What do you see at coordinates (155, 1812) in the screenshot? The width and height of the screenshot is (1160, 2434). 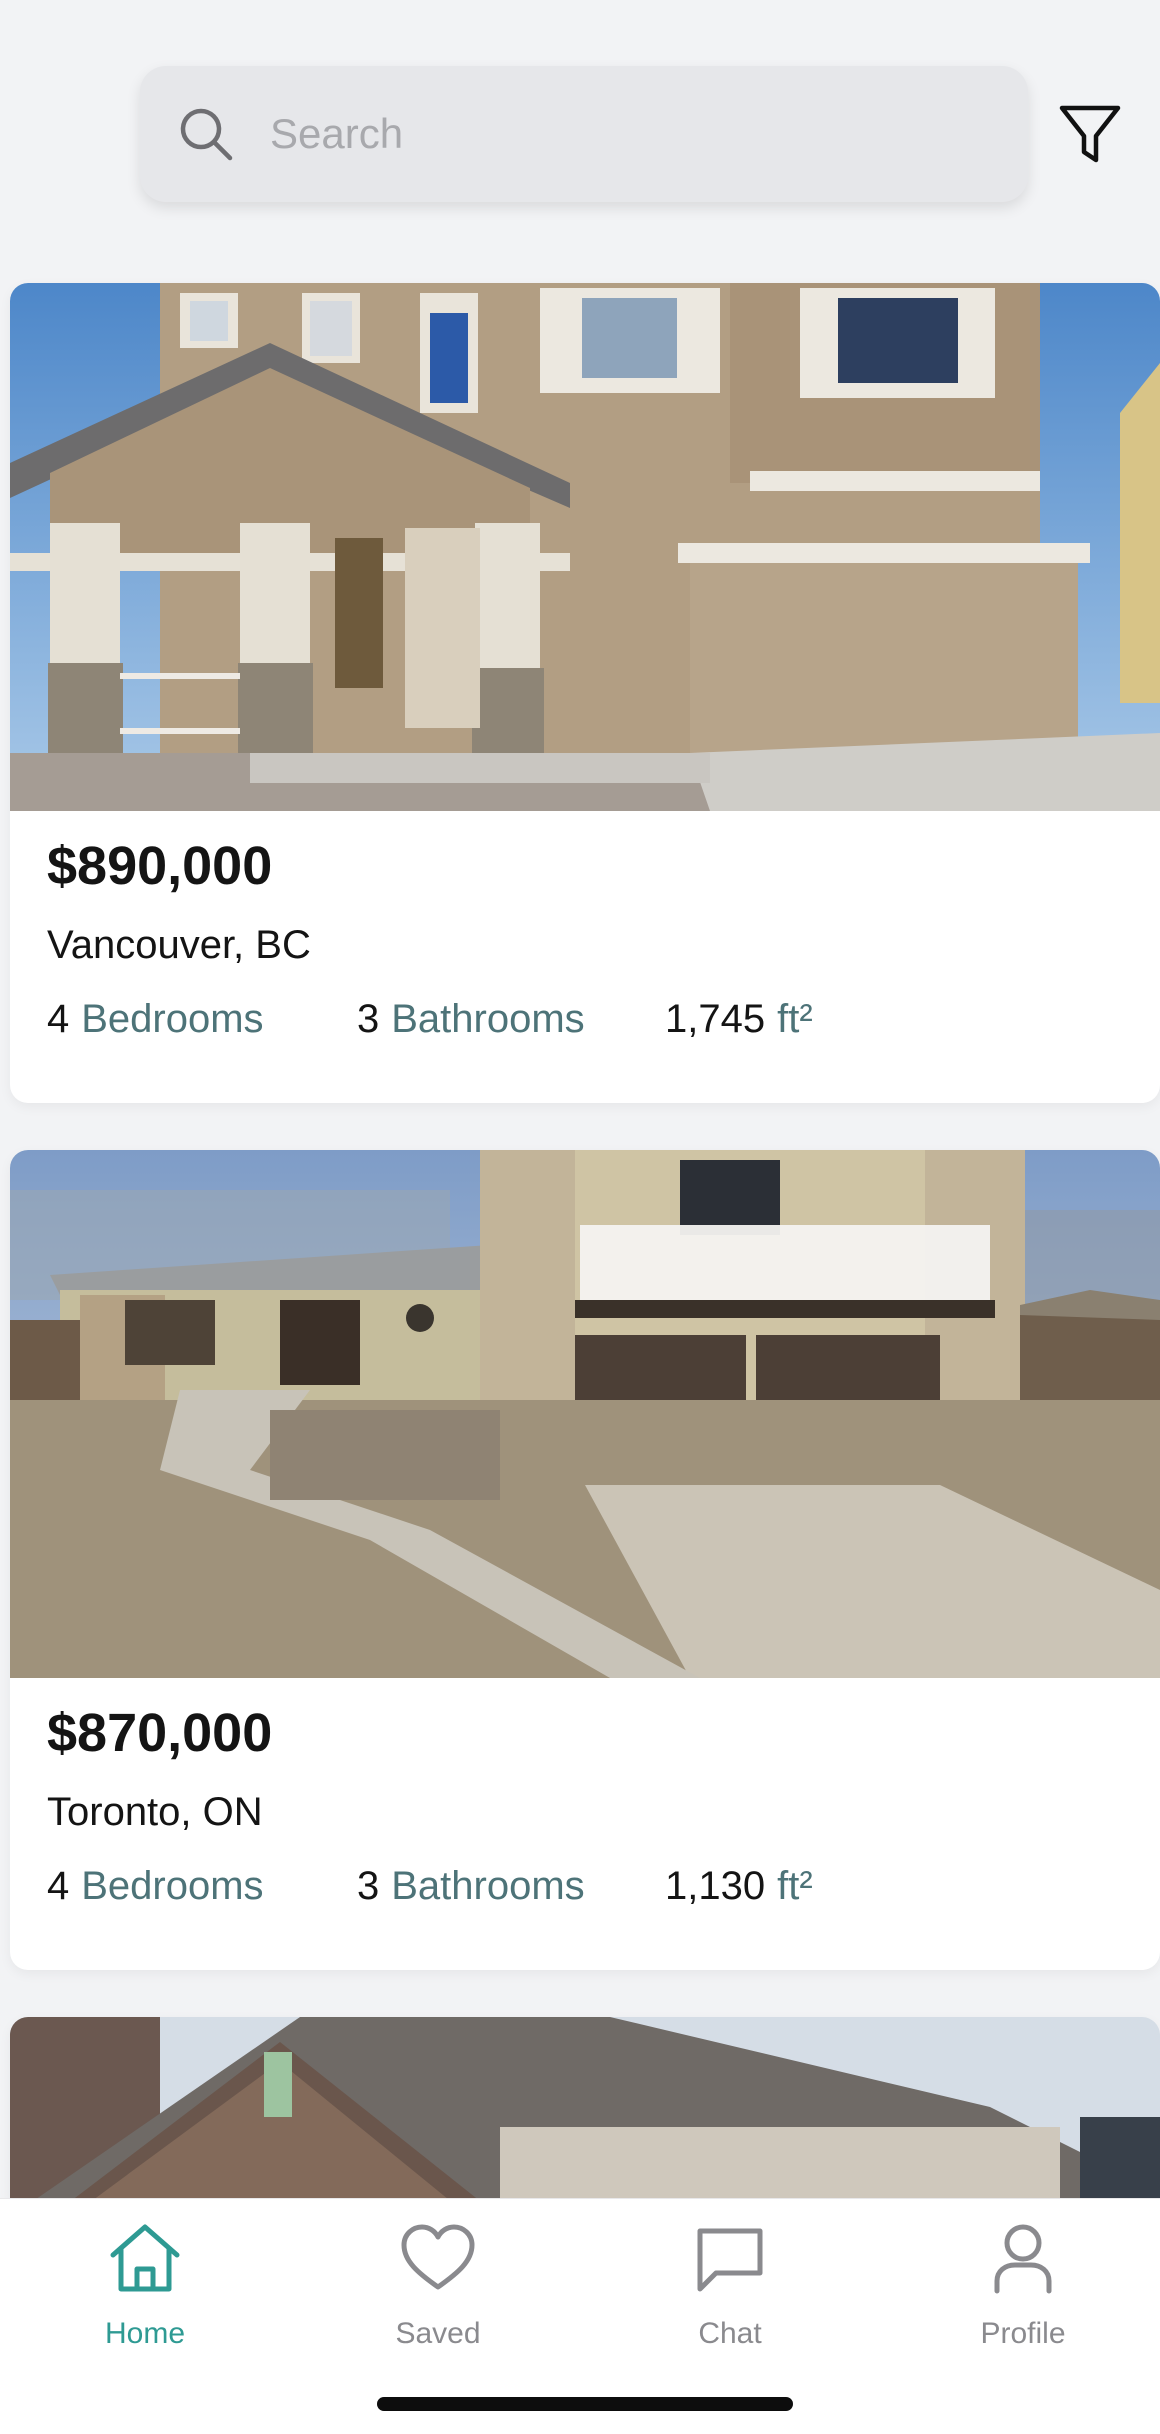 I see `listing-location: Toronto, ON` at bounding box center [155, 1812].